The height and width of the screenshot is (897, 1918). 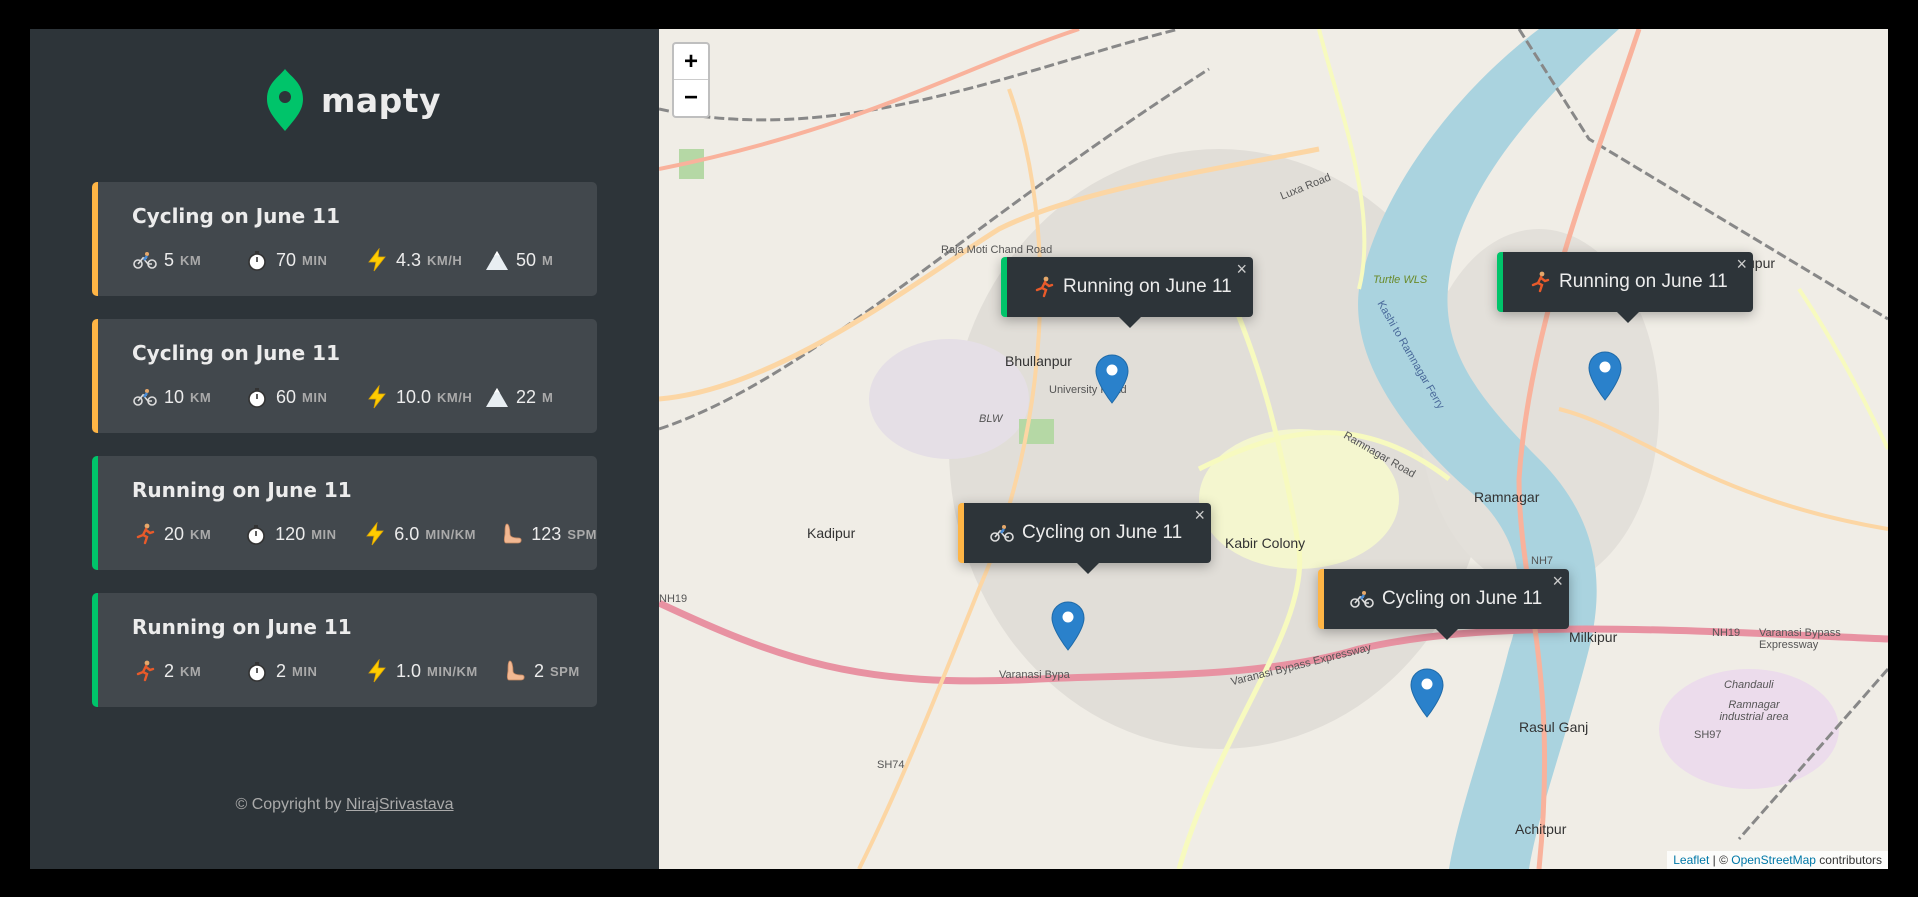 I want to click on map-label-kabir-colony: Kabir Colony, so click(x=1265, y=543).